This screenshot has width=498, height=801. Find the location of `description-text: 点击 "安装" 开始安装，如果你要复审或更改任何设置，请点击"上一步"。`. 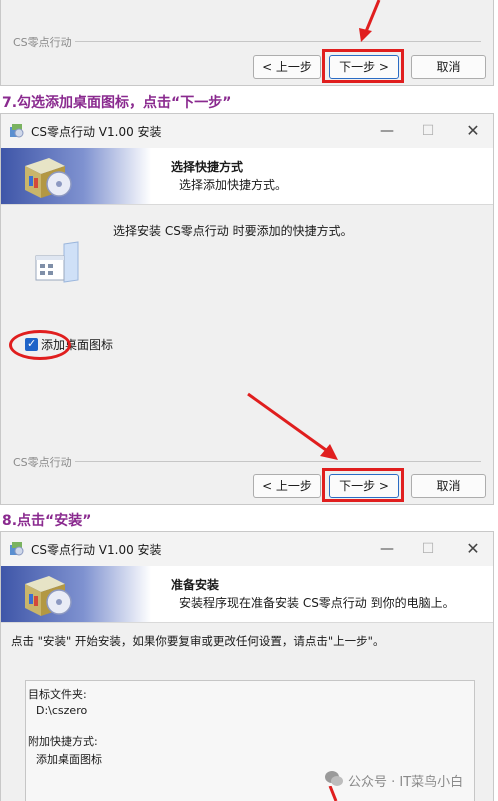

description-text: 点击 "安装" 开始安装，如果你要复审或更改任何设置，请点击"上一步"。 is located at coordinates (198, 641).